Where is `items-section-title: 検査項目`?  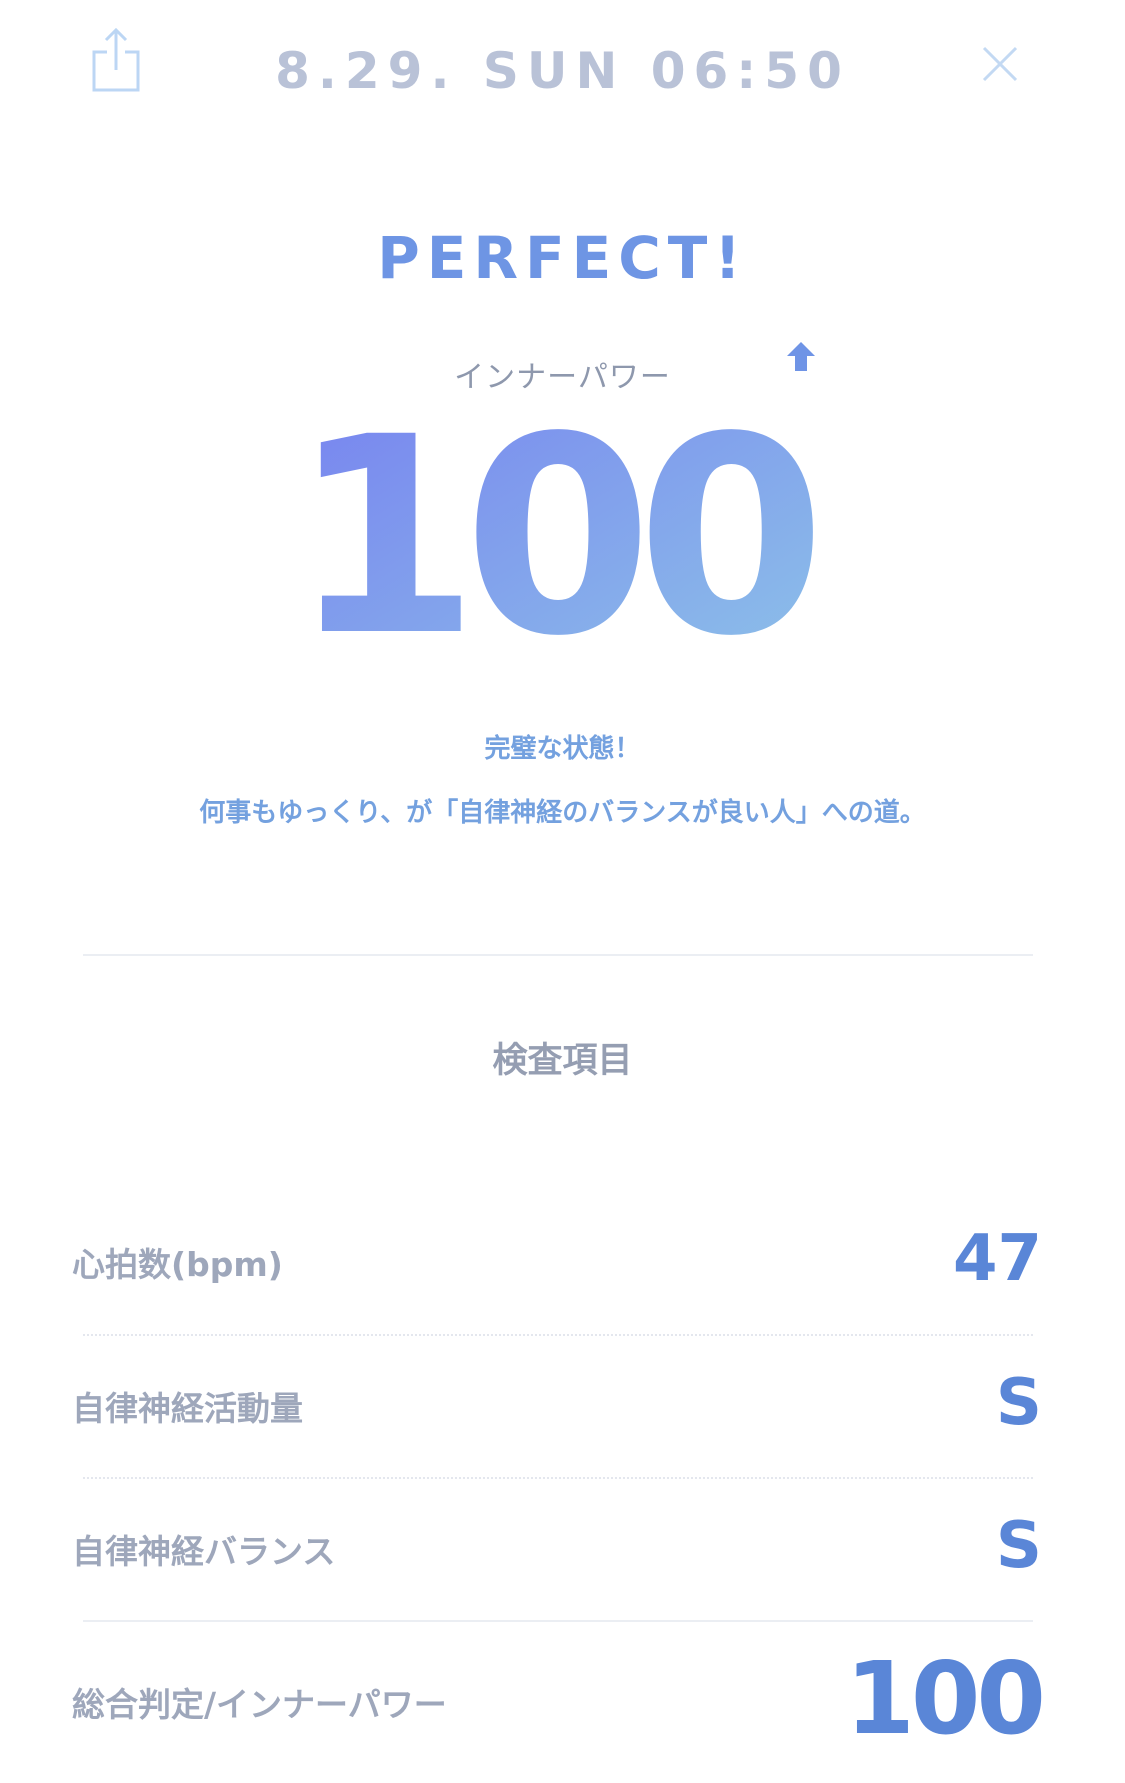
items-section-title: 検査項目 is located at coordinates (562, 1061).